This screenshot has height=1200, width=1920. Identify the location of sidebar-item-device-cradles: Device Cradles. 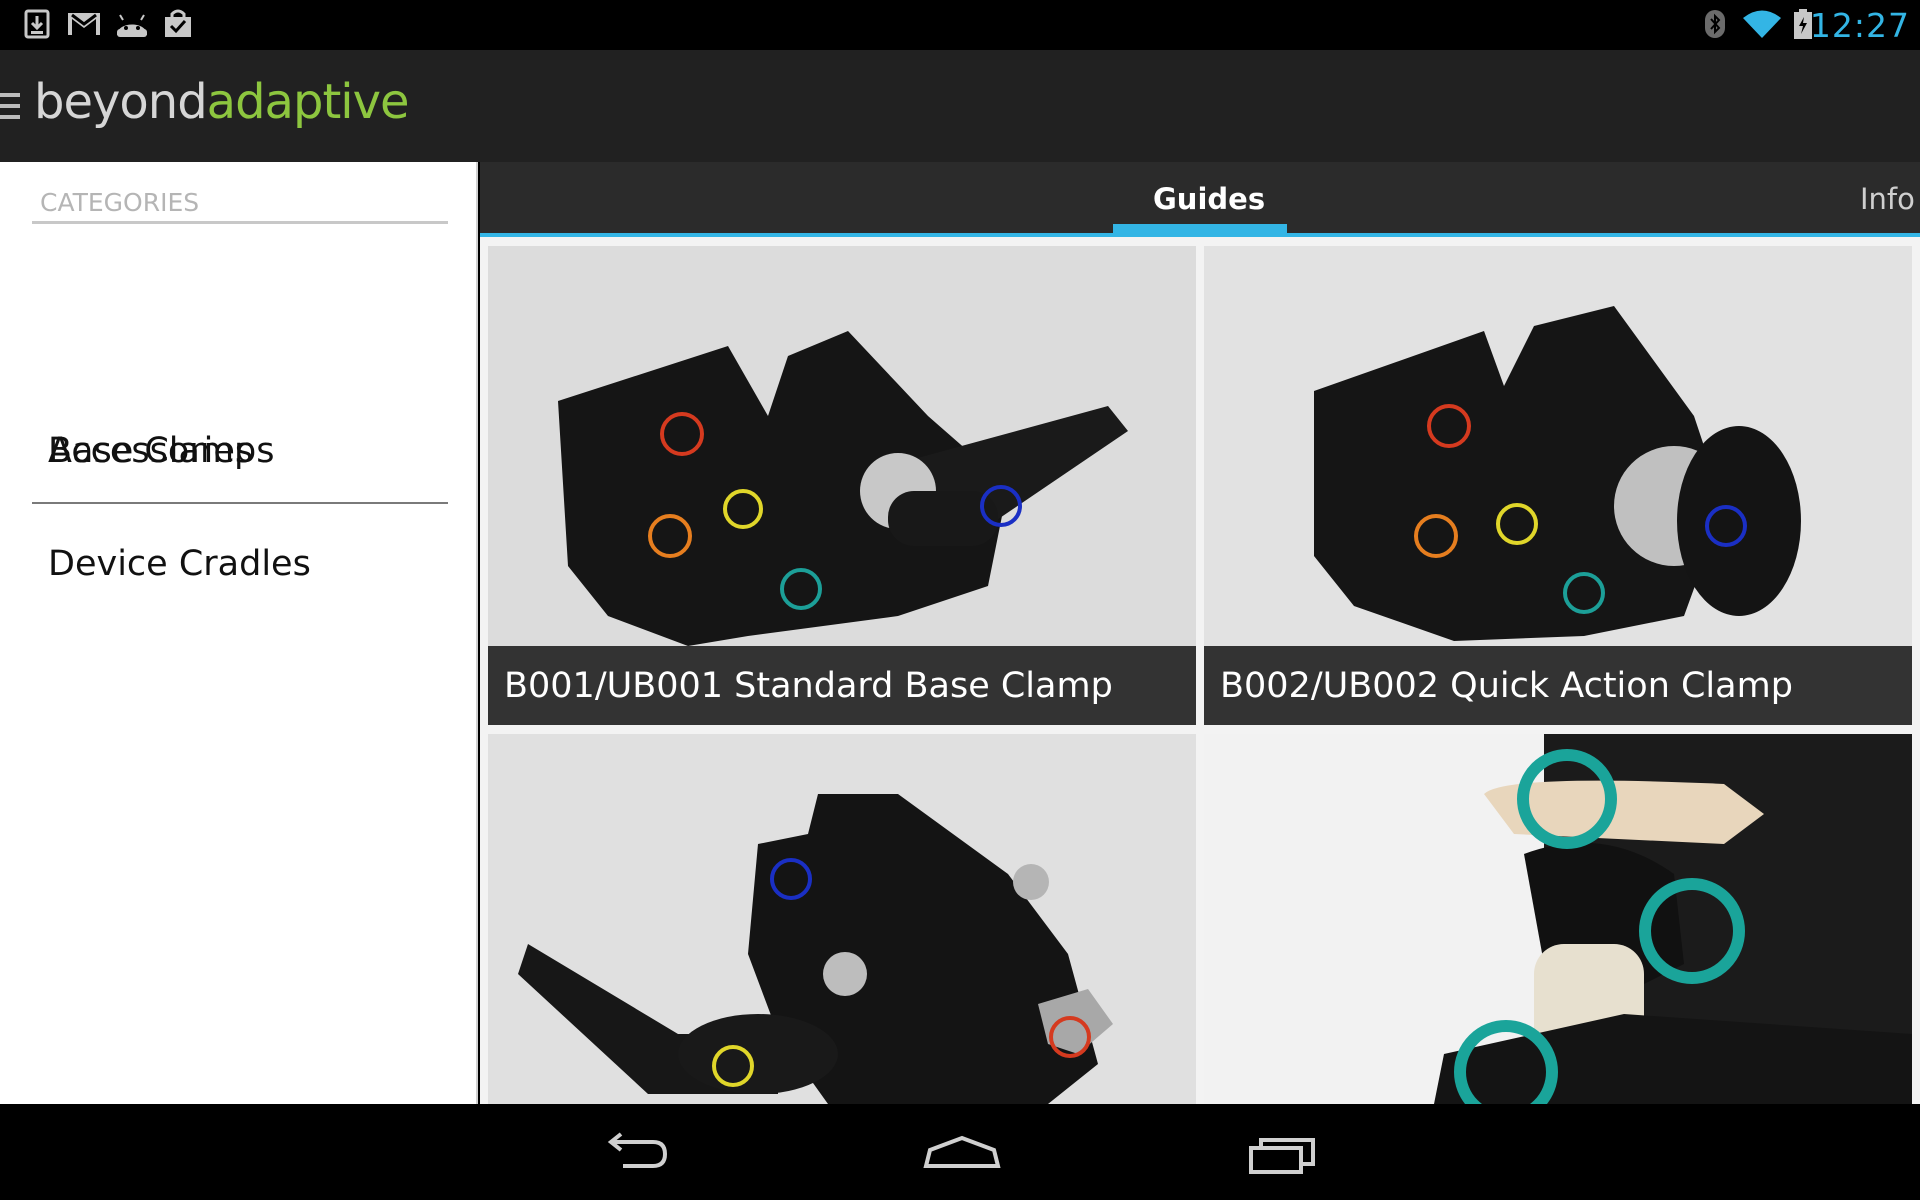
(240, 560).